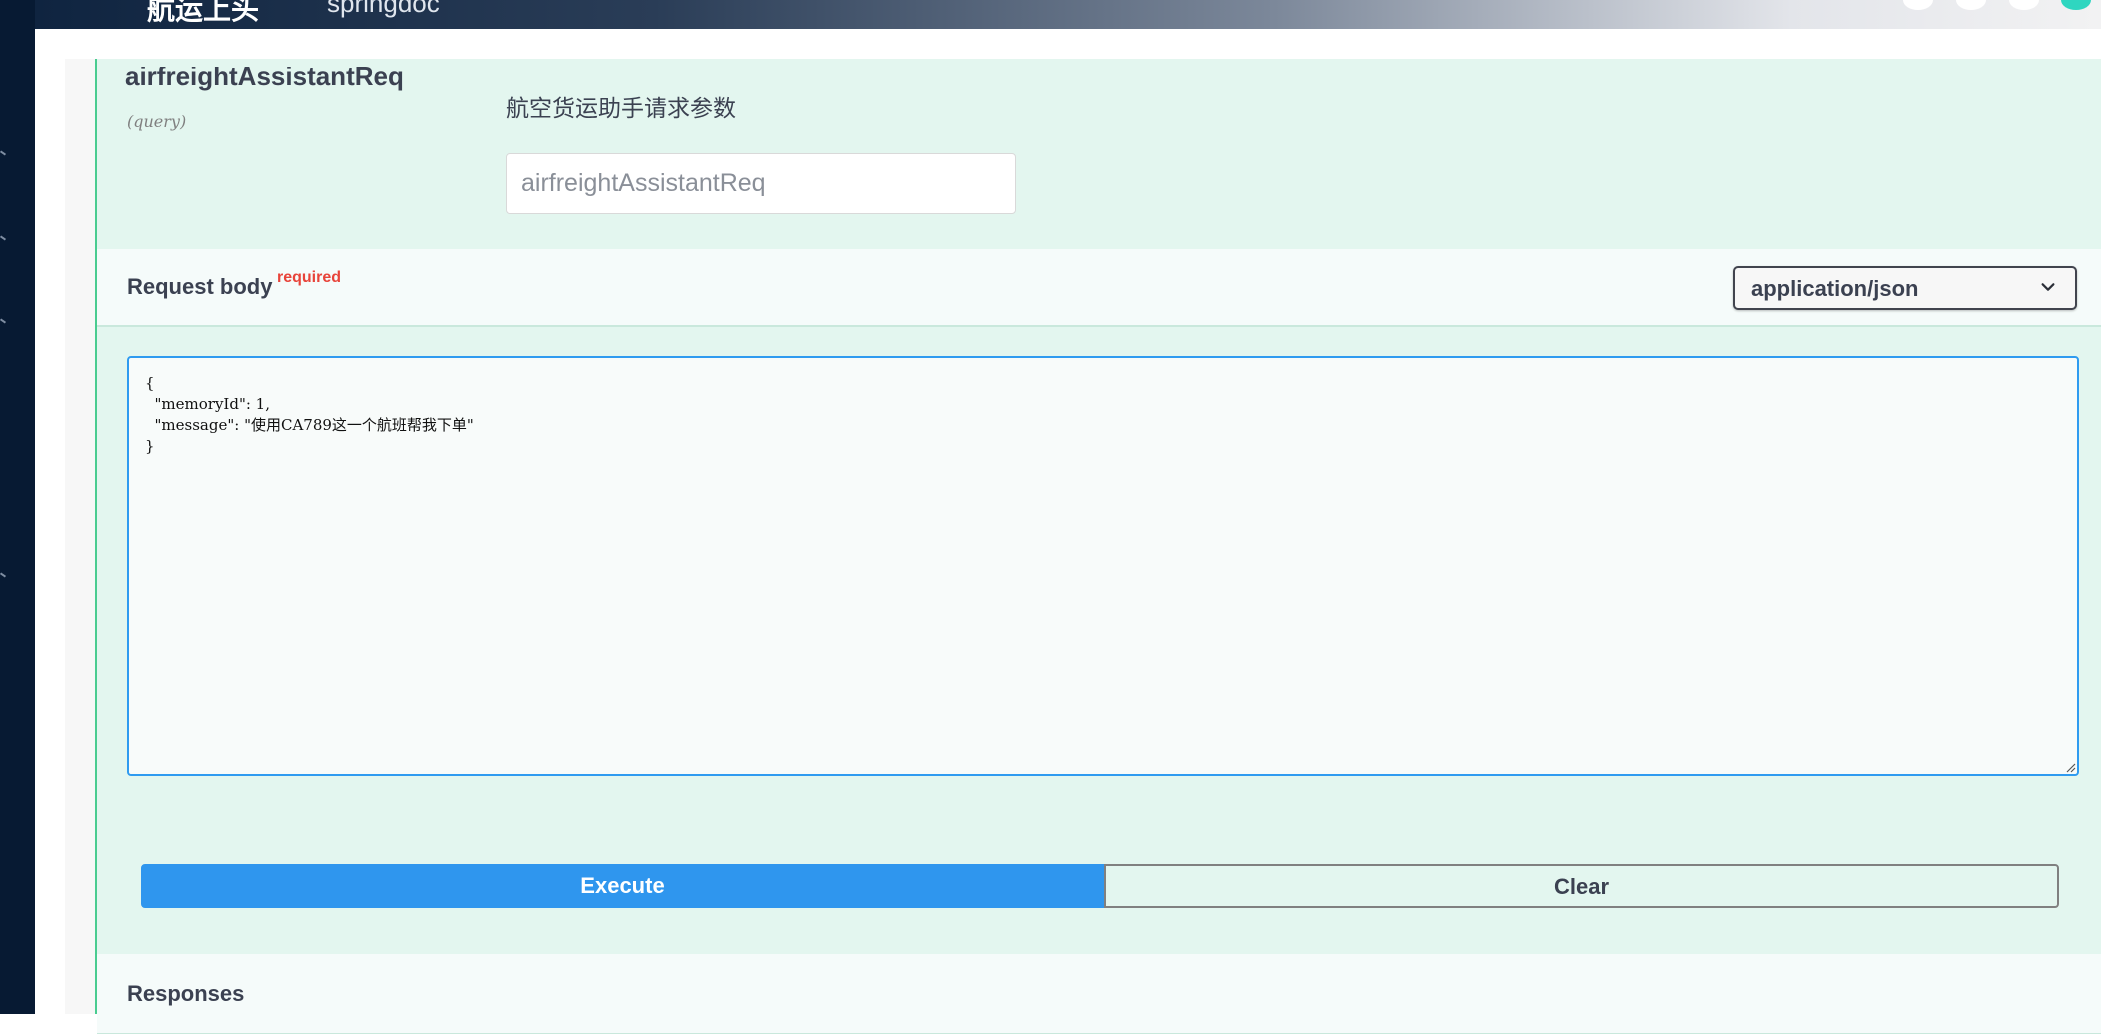 The width and height of the screenshot is (2101, 1034). I want to click on request-body-header: Request body required application/json, so click(1099, 288).